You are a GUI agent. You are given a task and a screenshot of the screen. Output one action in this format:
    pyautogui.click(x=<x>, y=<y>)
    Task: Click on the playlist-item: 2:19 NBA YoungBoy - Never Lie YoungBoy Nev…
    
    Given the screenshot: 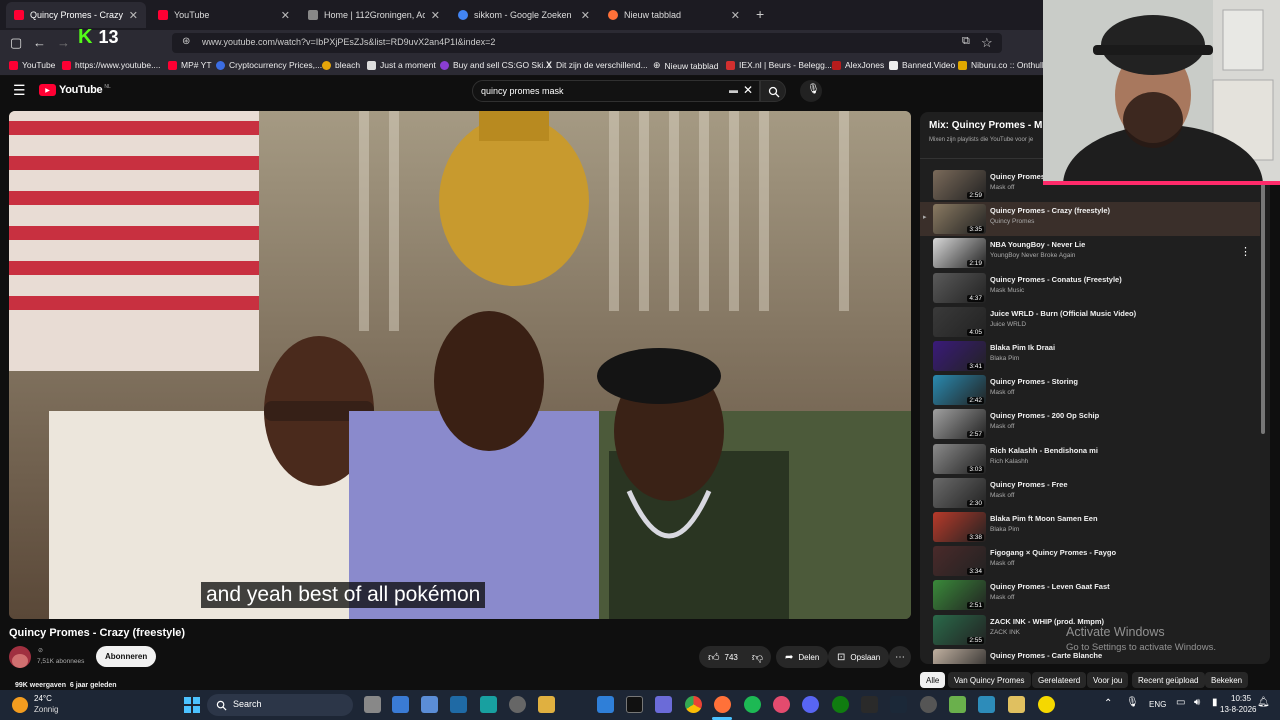 What is the action you would take?
    pyautogui.click(x=1090, y=253)
    